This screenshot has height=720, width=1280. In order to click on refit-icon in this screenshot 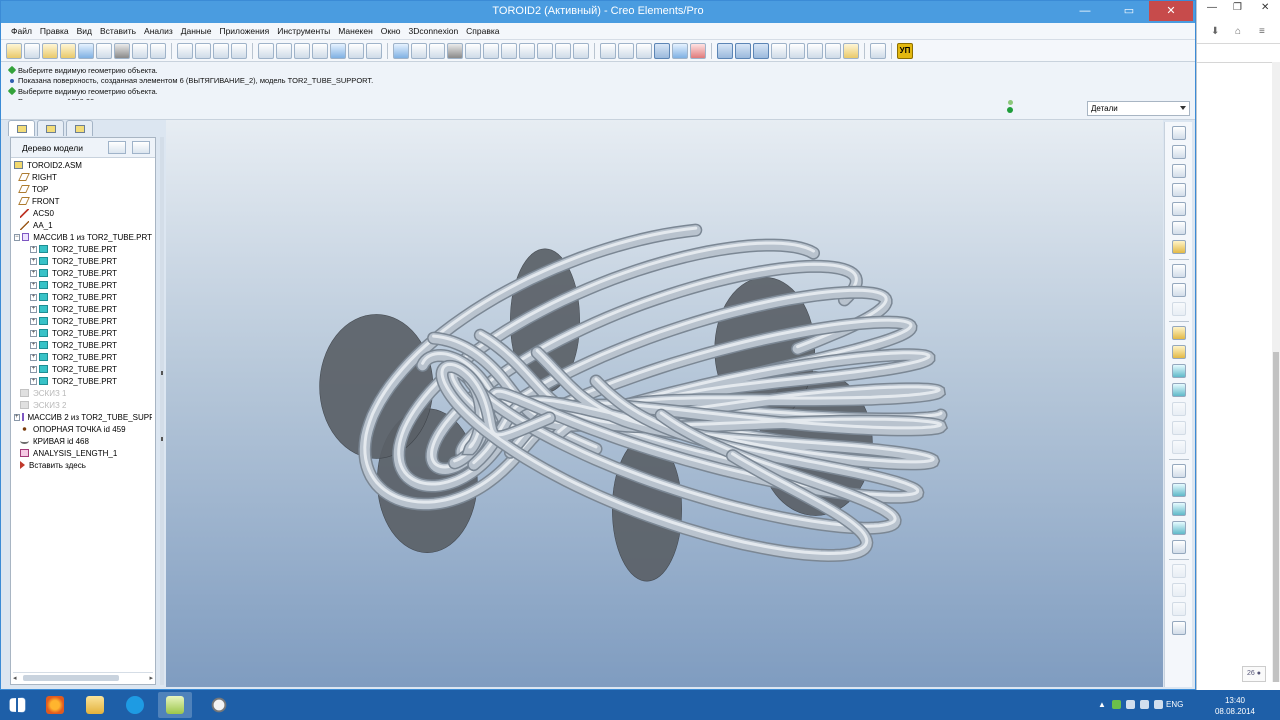, I will do `click(527, 50)`.